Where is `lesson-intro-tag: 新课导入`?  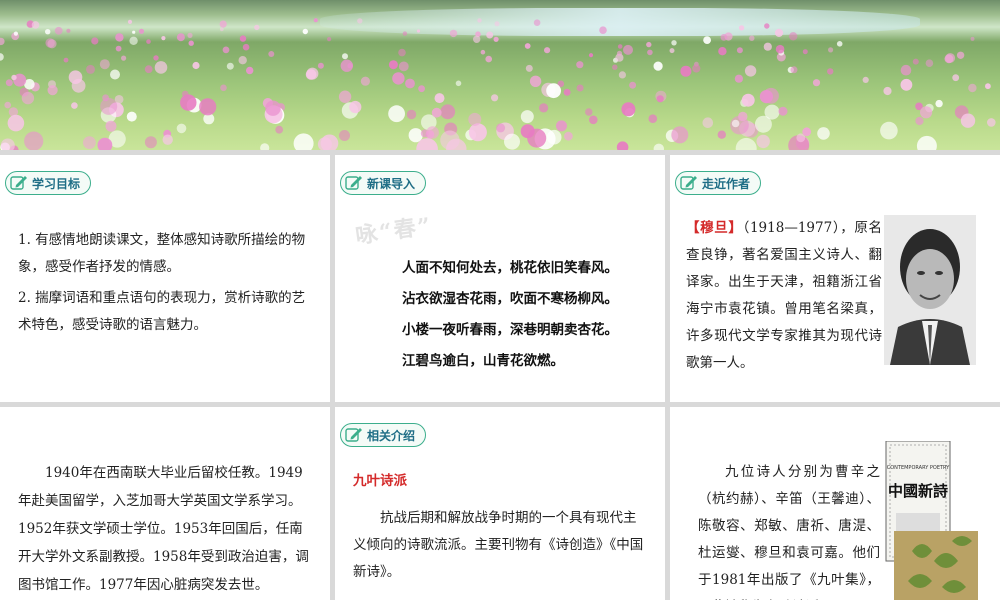
lesson-intro-tag: 新课导入 is located at coordinates (383, 183).